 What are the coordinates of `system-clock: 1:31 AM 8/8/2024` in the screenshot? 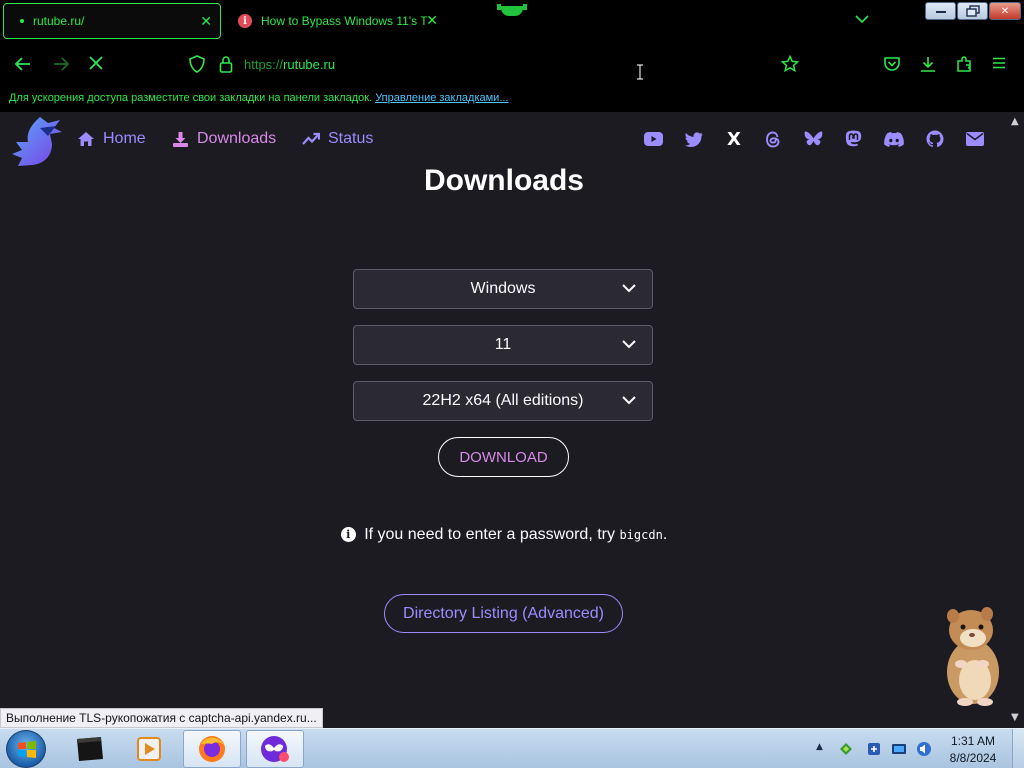 It's located at (973, 750).